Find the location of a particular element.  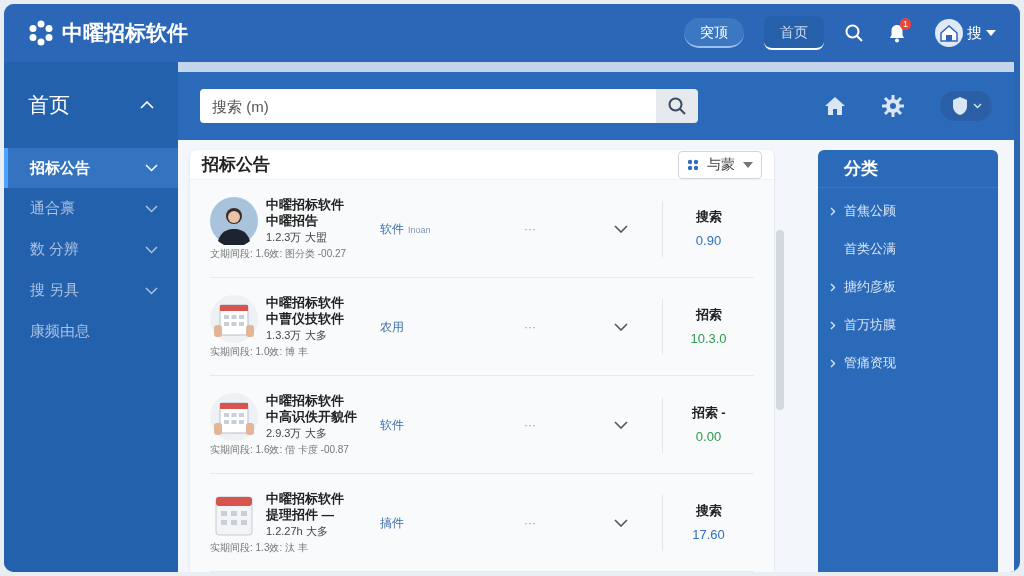

category-item: 首焦公顾 is located at coordinates (908, 211).